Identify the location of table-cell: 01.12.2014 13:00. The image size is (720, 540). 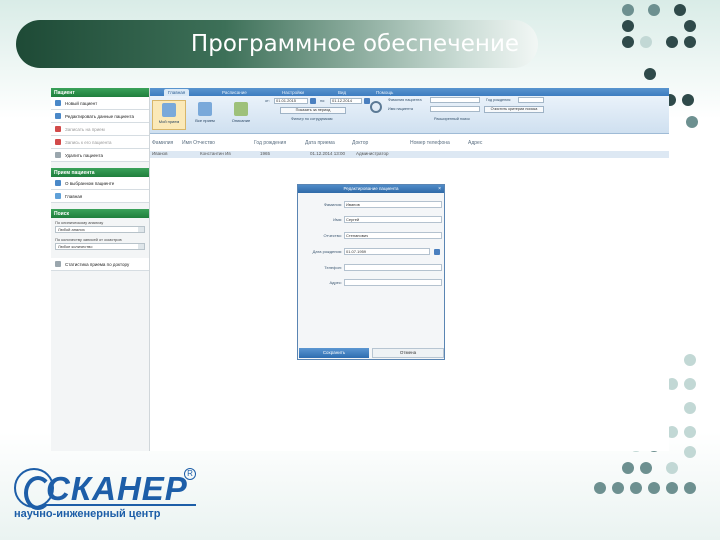
(328, 153).